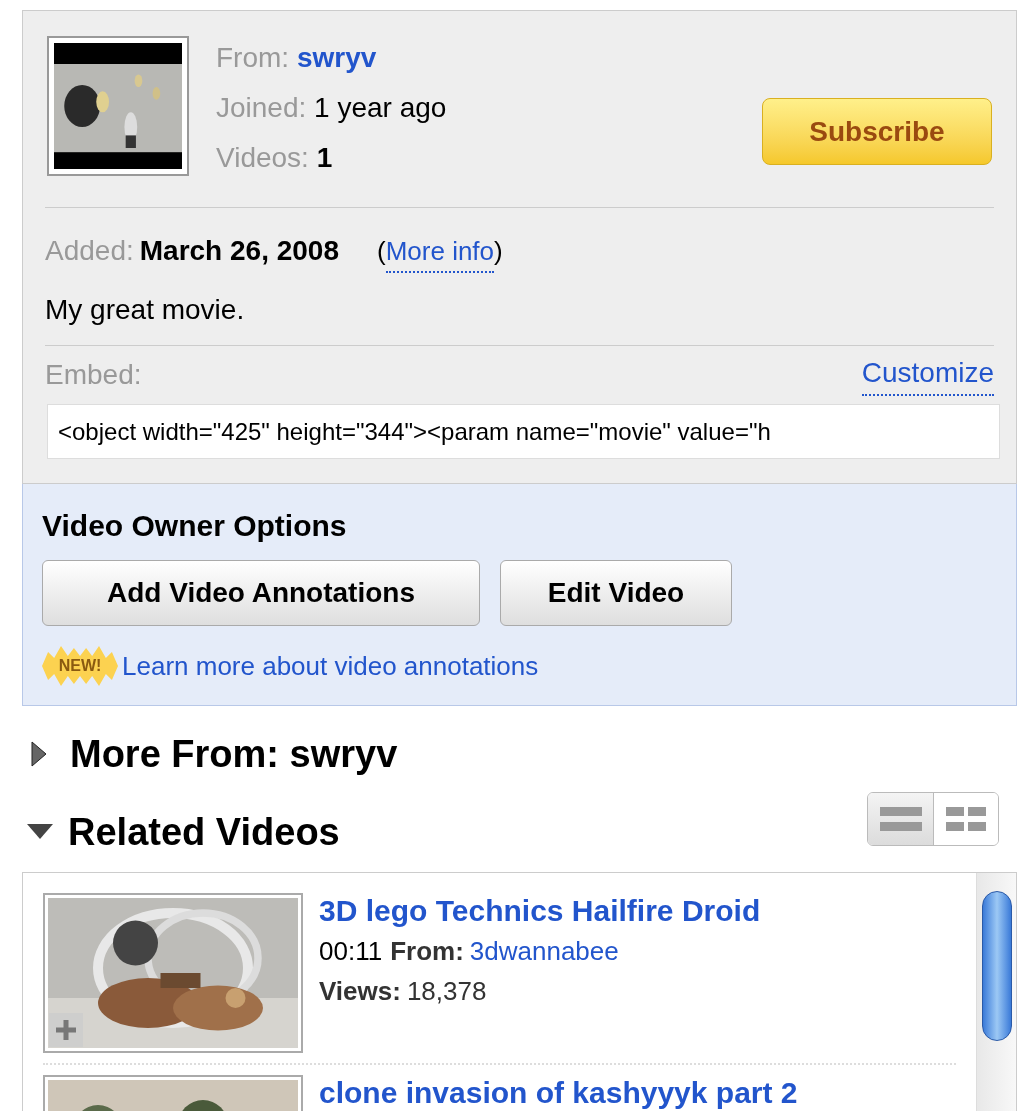 This screenshot has height=1111, width=1019. Describe the element at coordinates (381, 251) in the screenshot. I see `open-paren: (` at that location.